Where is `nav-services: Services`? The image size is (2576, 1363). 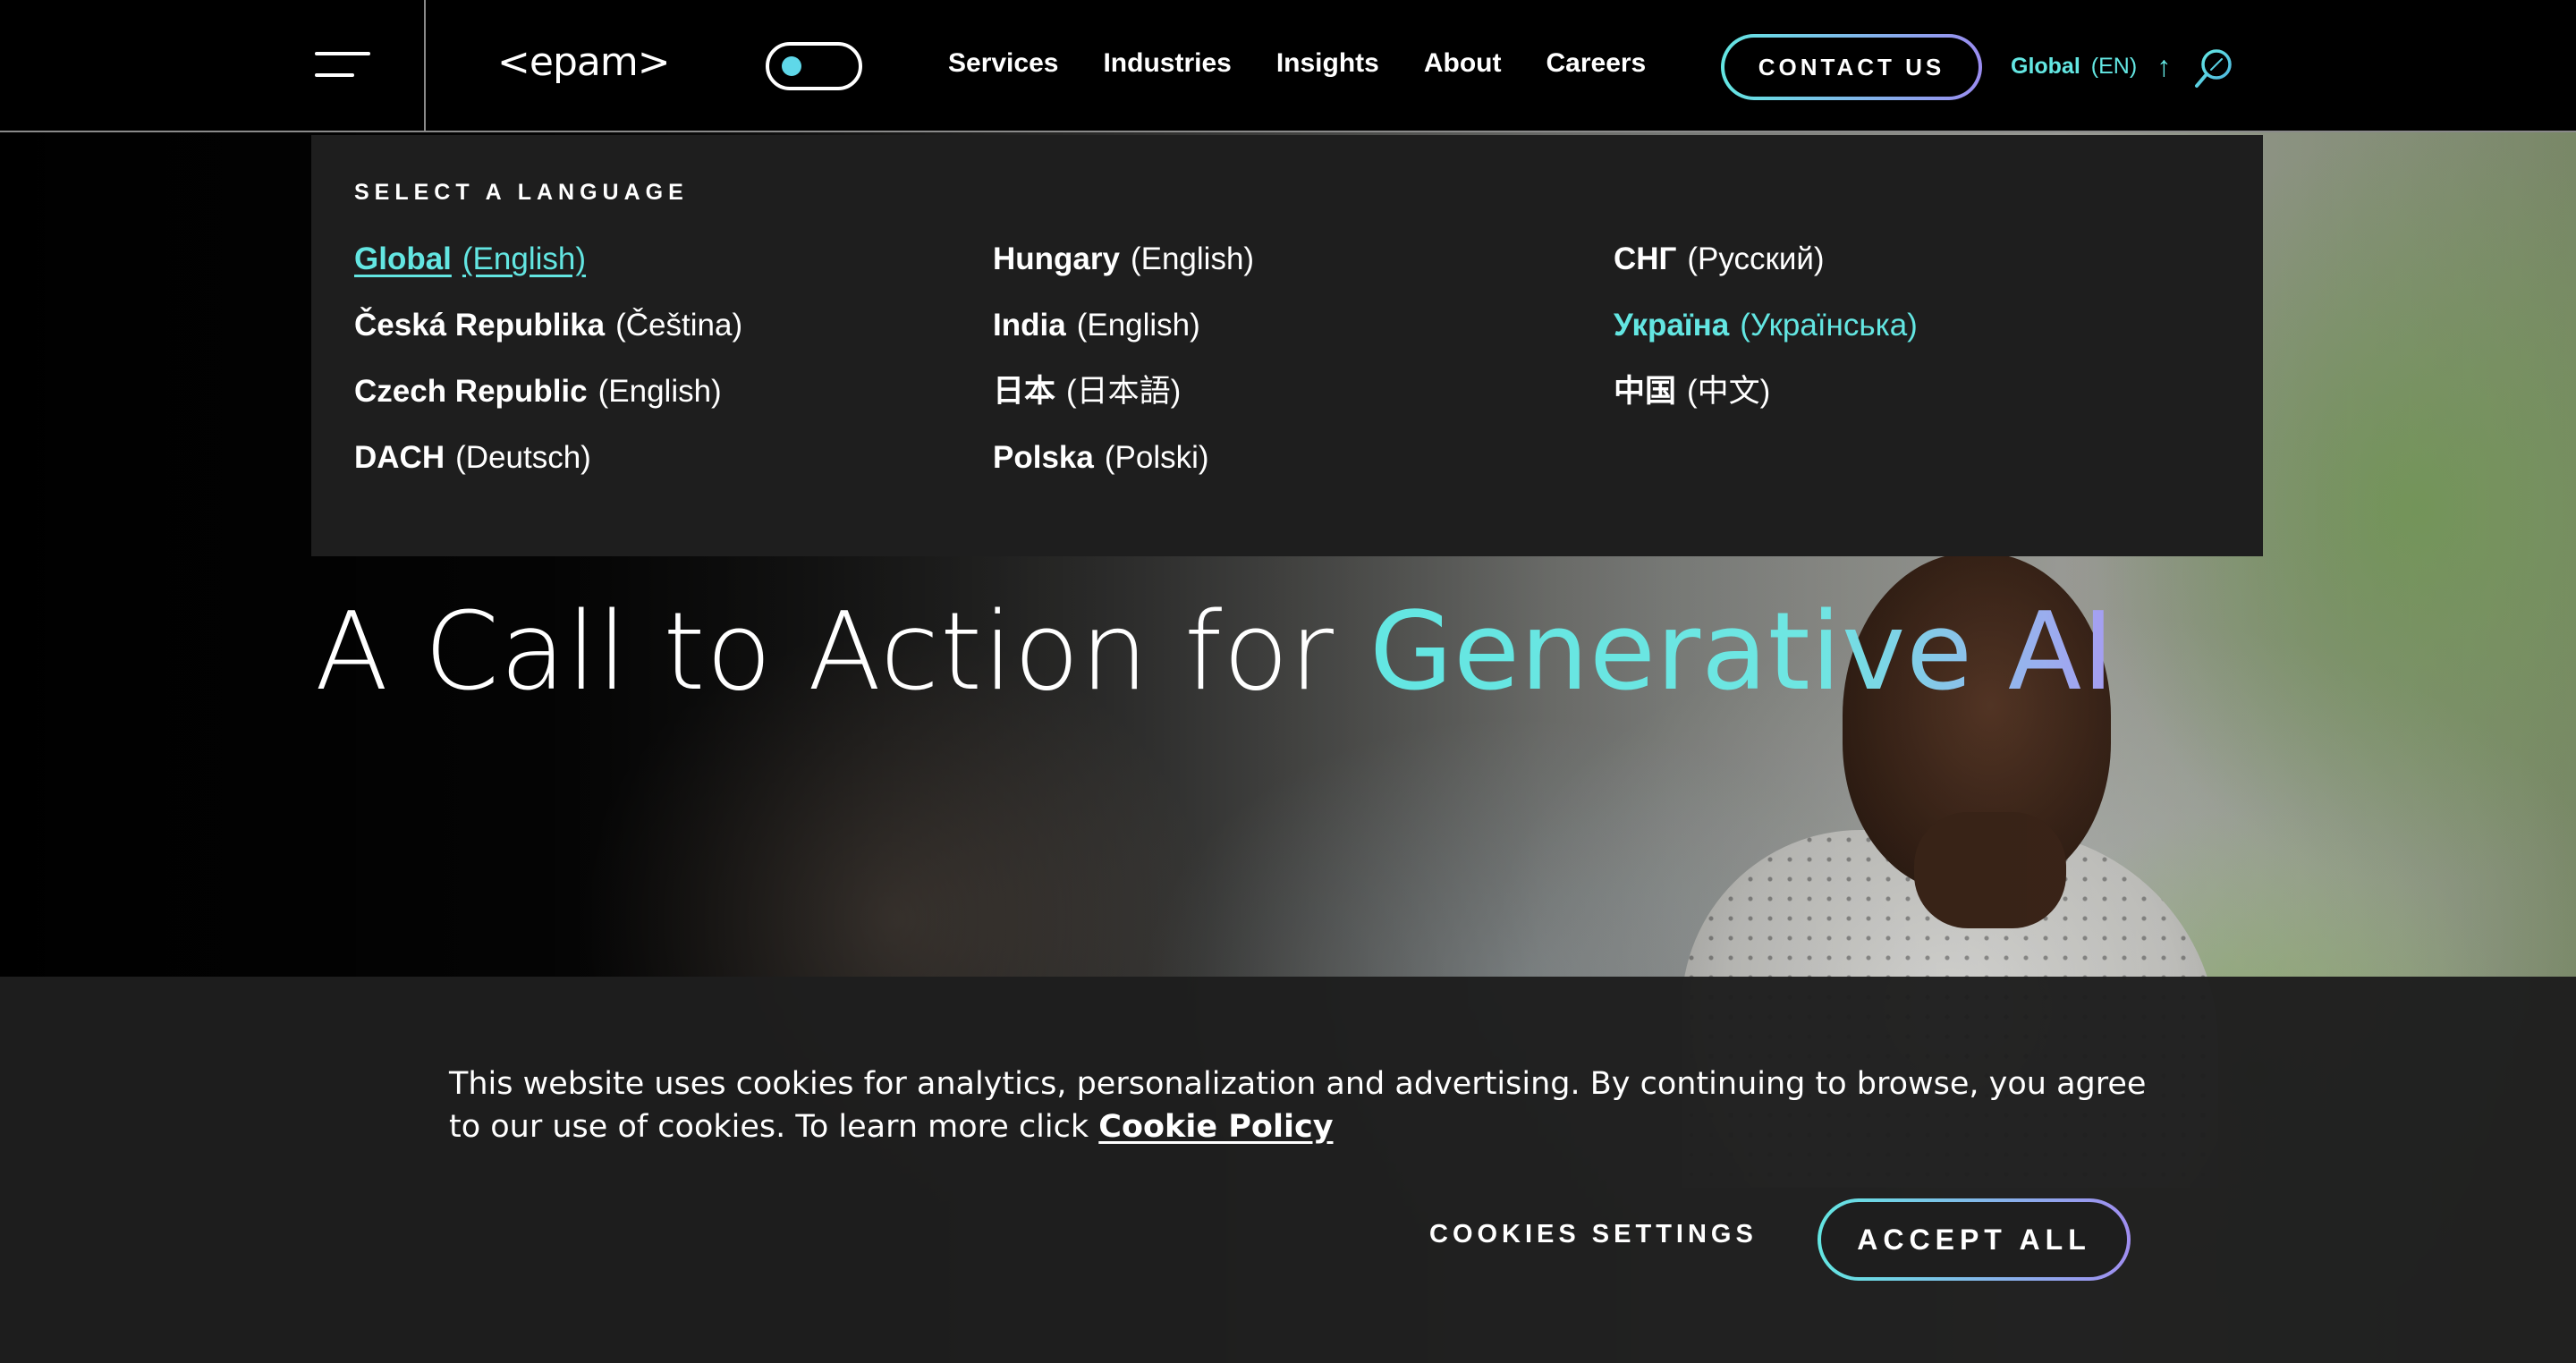 nav-services: Services is located at coordinates (1003, 64).